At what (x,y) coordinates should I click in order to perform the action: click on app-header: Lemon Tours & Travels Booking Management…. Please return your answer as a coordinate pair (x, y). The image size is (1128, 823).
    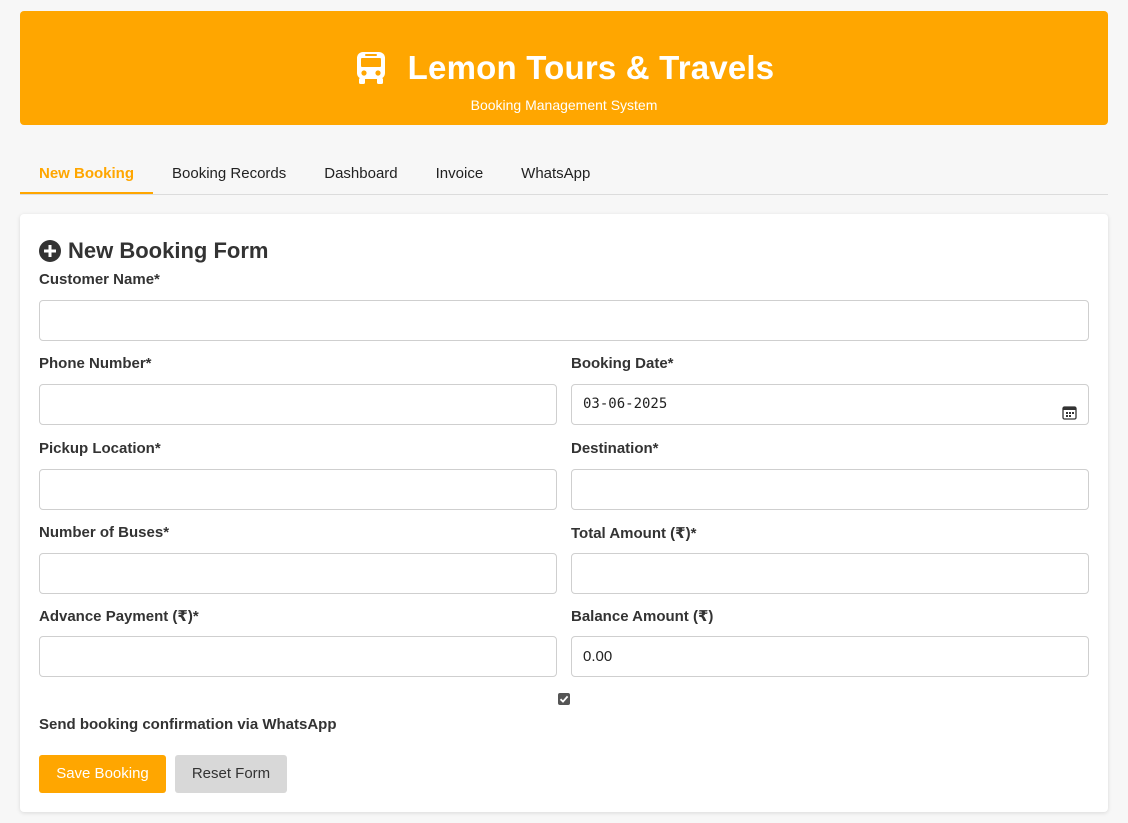
    Looking at the image, I should click on (564, 68).